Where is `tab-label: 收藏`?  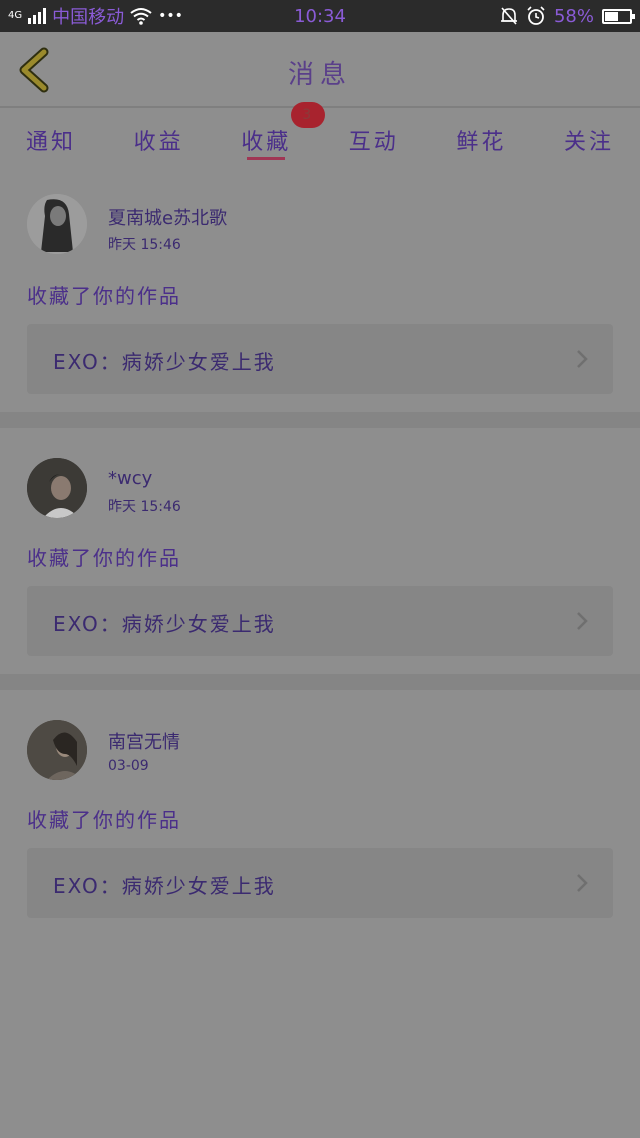 tab-label: 收藏 is located at coordinates (266, 142).